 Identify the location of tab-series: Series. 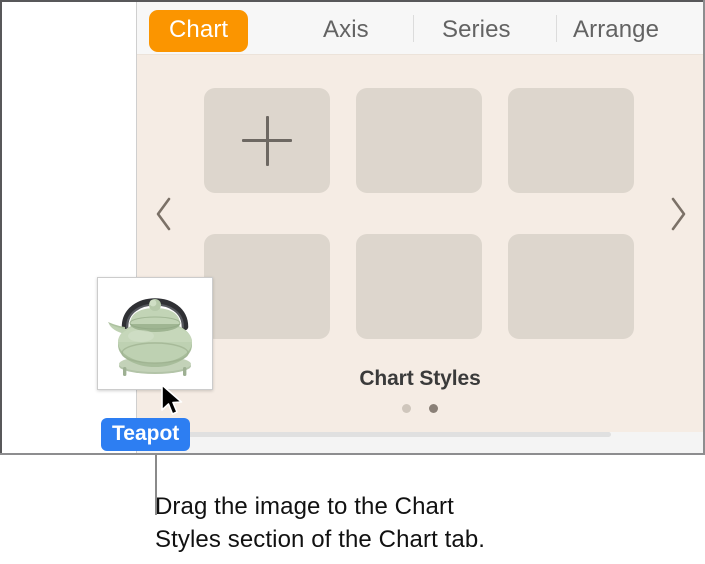
(476, 30).